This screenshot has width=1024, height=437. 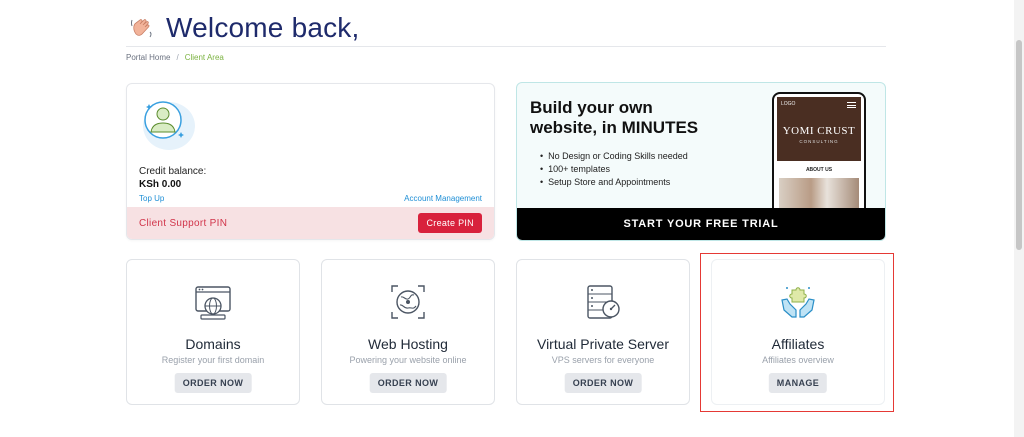 I want to click on credit-balance-label: Credit balance:, so click(x=173, y=171).